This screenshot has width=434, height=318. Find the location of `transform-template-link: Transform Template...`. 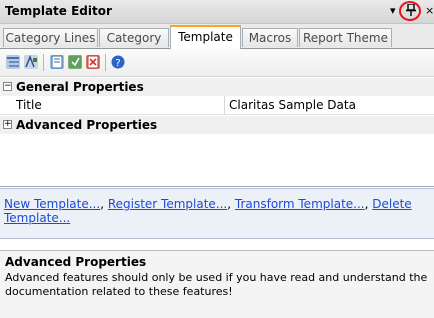

transform-template-link: Transform Template... is located at coordinates (300, 204).